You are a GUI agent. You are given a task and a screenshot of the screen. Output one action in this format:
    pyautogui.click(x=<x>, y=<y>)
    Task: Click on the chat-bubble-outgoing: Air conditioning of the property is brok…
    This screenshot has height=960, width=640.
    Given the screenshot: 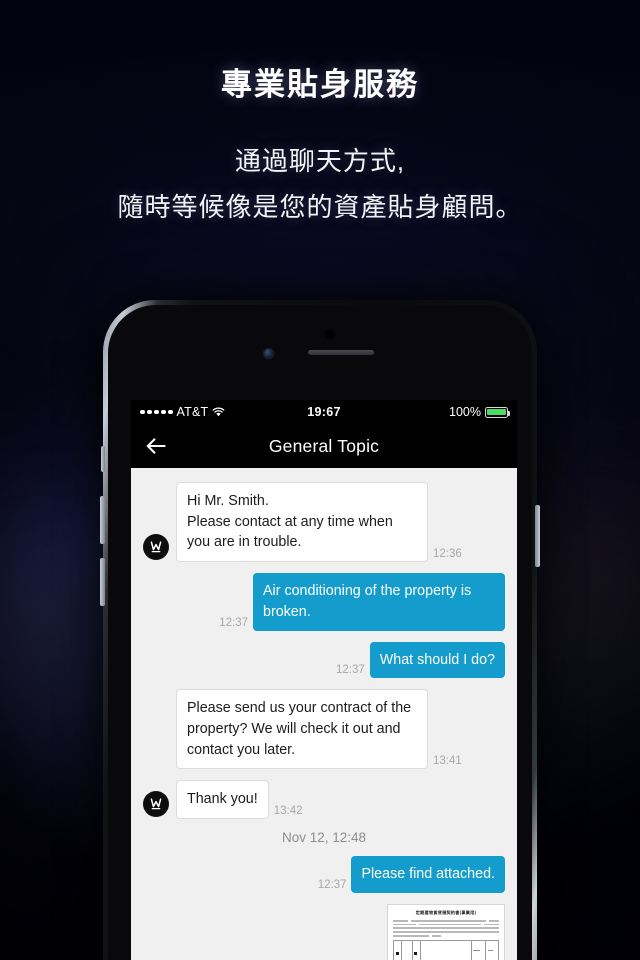 What is the action you would take?
    pyautogui.click(x=379, y=602)
    